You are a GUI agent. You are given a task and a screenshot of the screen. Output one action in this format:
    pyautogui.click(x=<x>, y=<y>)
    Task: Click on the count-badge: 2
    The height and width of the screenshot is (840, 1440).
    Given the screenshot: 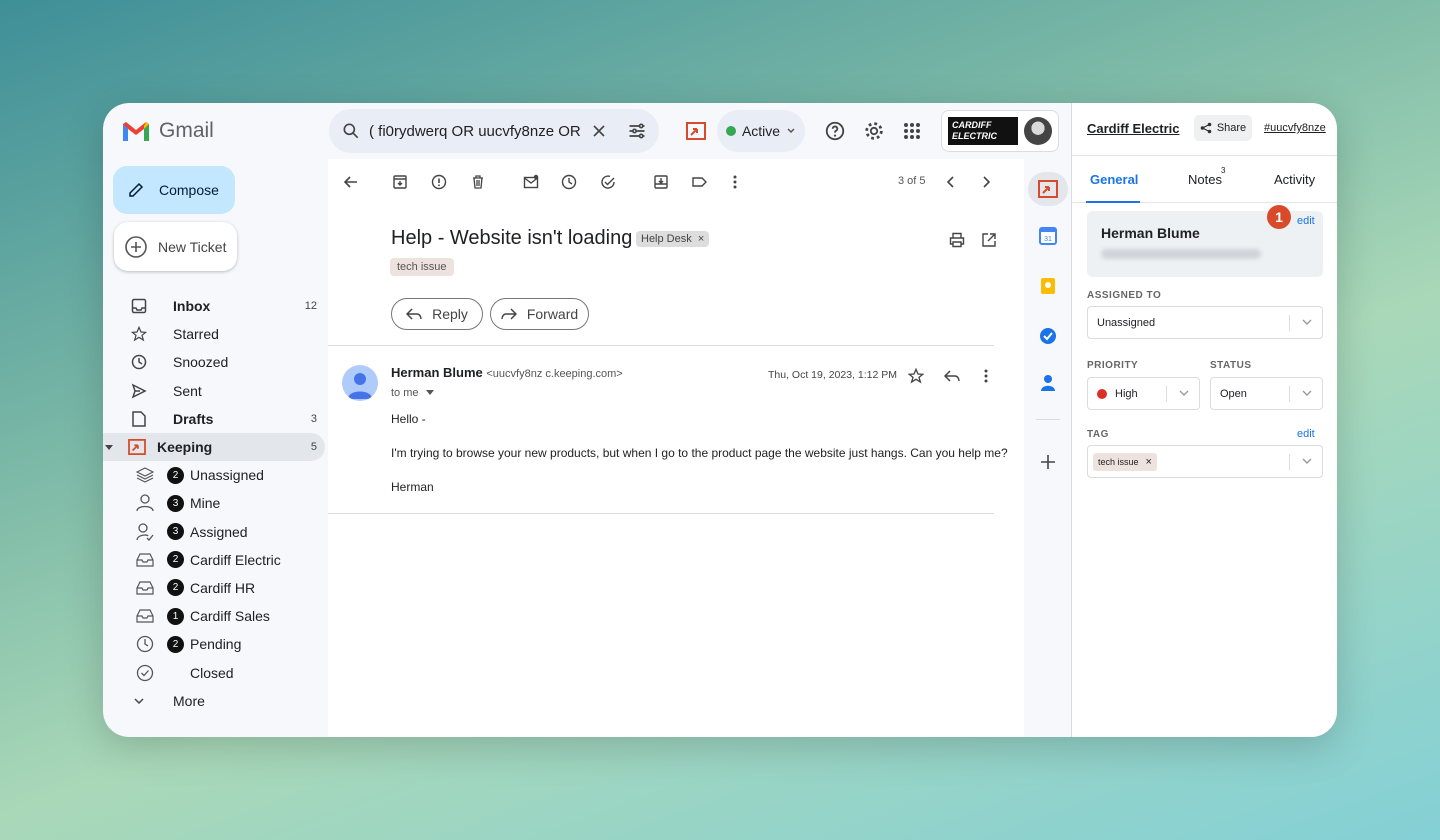 What is the action you would take?
    pyautogui.click(x=175, y=588)
    